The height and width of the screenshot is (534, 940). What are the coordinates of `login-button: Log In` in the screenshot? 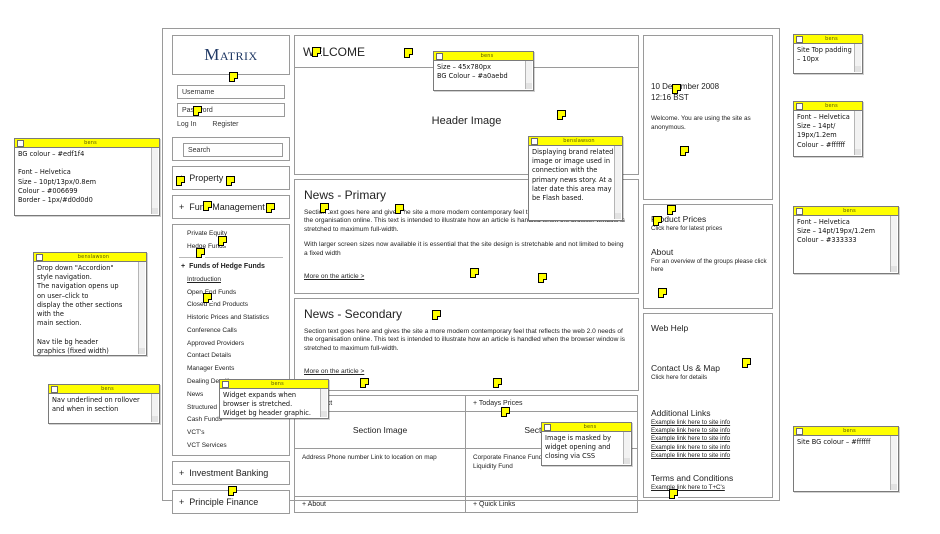 It's located at (186, 124).